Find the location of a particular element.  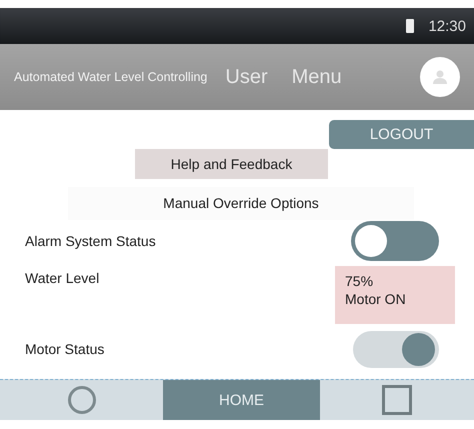

reading-text: 75% is located at coordinates (359, 281).